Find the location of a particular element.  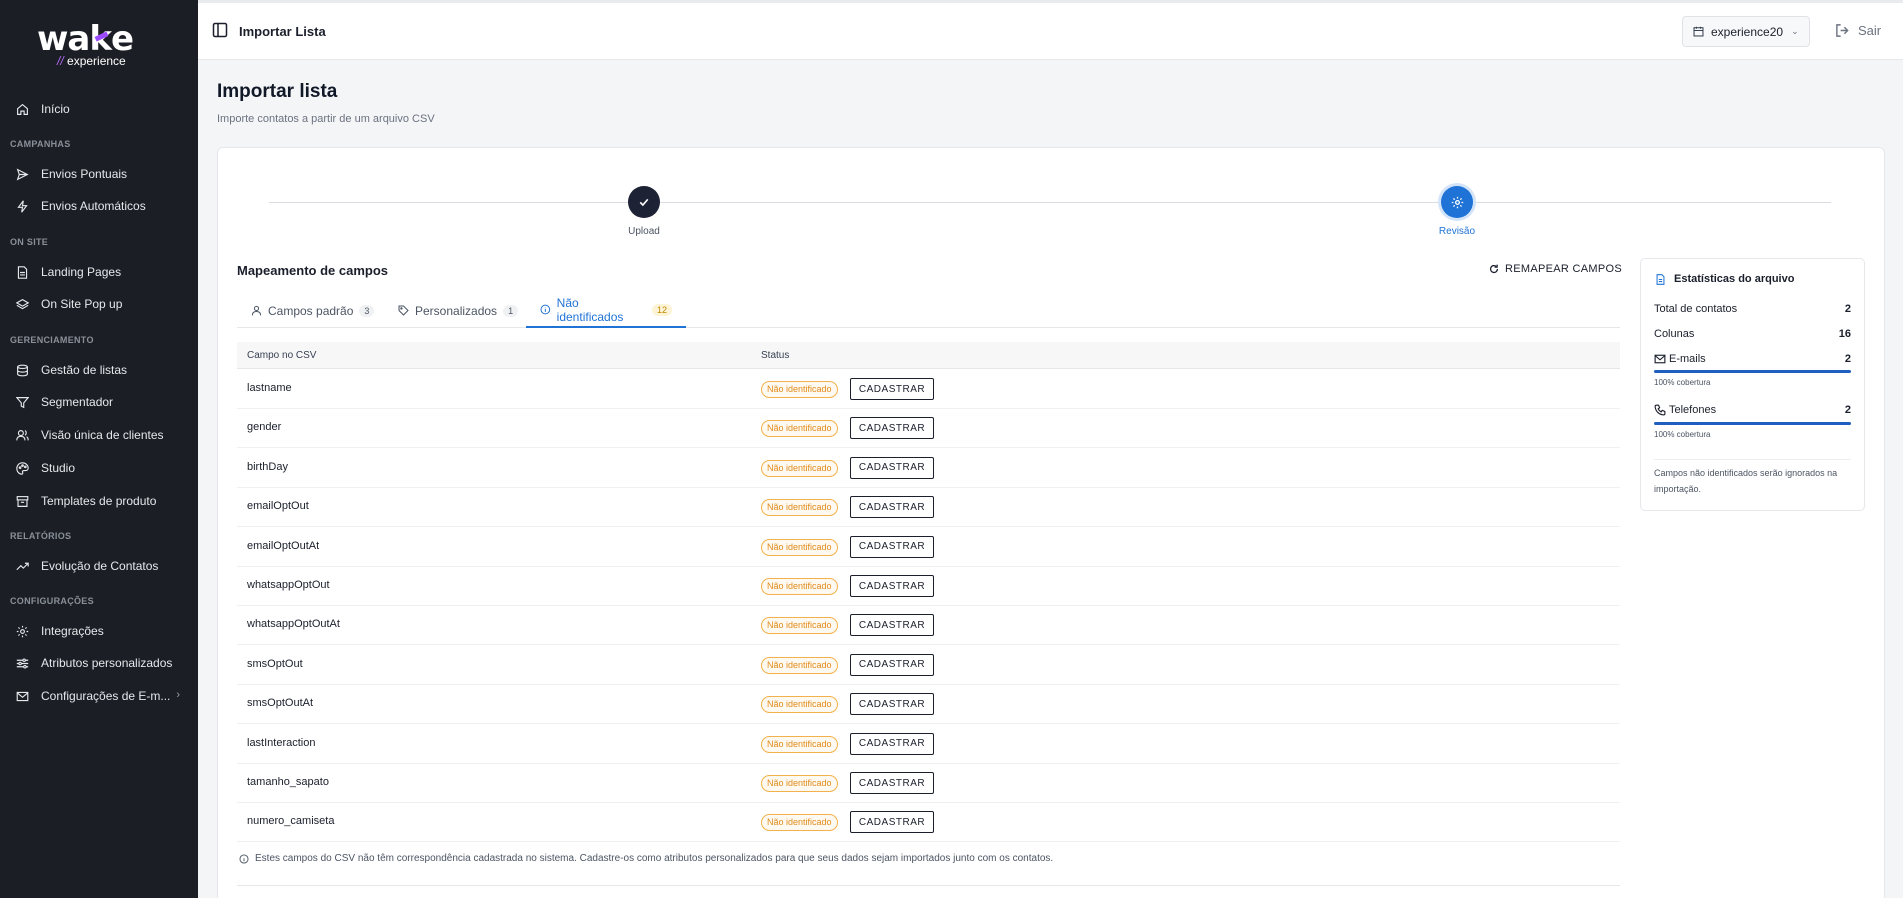

sidebar-item-segmentador: Segmentador is located at coordinates (99, 402).